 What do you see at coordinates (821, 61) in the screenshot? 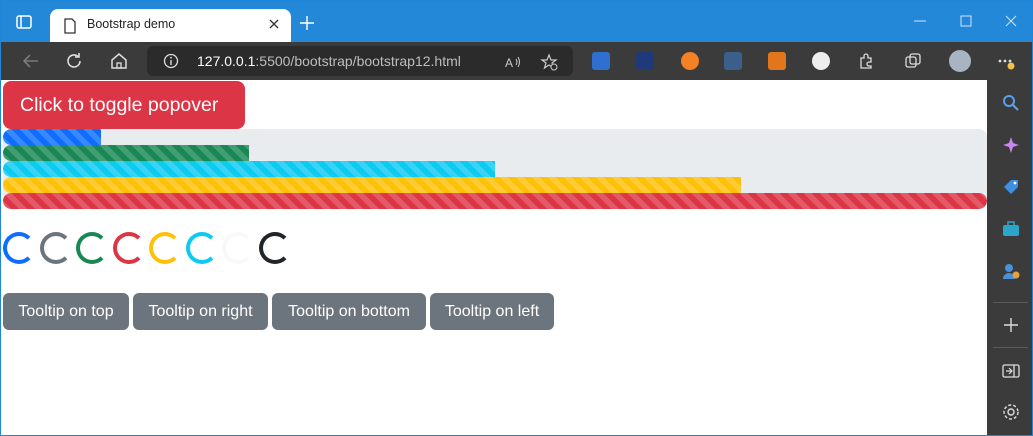
I see `extension-face-icon` at bounding box center [821, 61].